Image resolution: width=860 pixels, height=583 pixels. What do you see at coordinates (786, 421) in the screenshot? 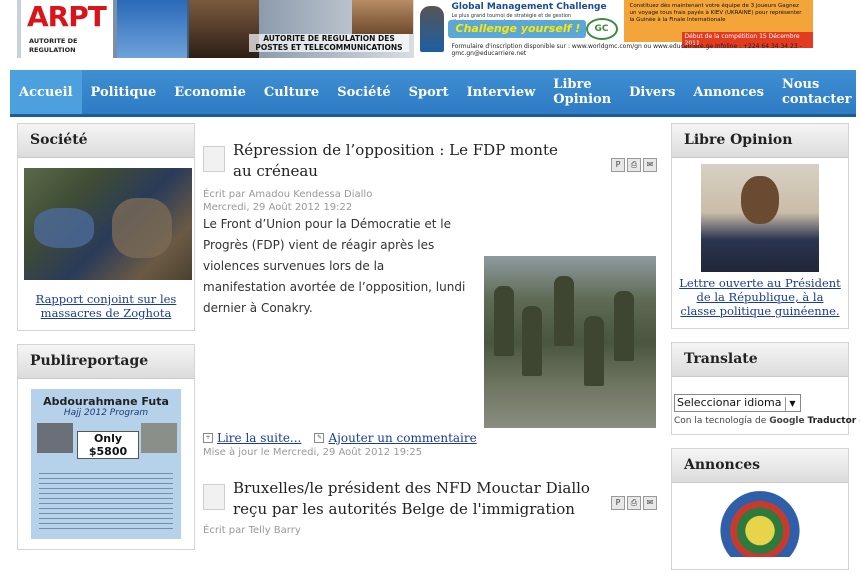
I see `google-logo: Google` at bounding box center [786, 421].